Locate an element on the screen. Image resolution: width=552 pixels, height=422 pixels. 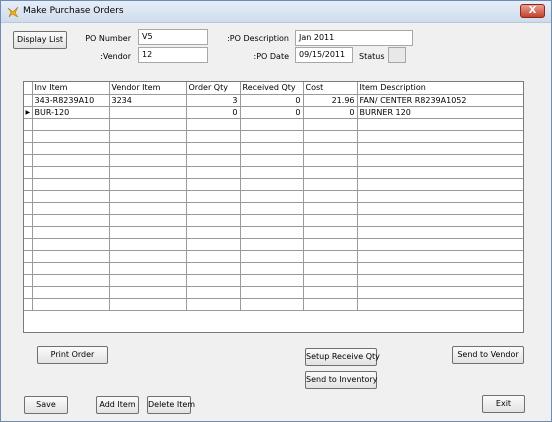
close-button: X is located at coordinates (532, 11).